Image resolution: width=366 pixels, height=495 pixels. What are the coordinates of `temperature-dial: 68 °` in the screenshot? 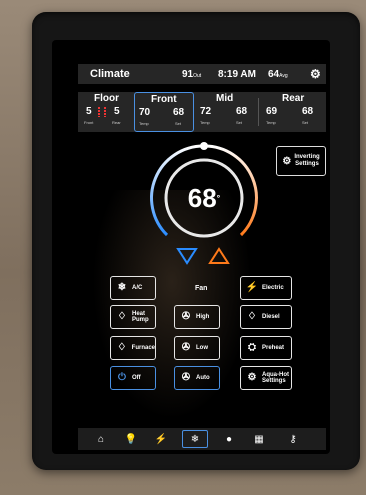 It's located at (204, 198).